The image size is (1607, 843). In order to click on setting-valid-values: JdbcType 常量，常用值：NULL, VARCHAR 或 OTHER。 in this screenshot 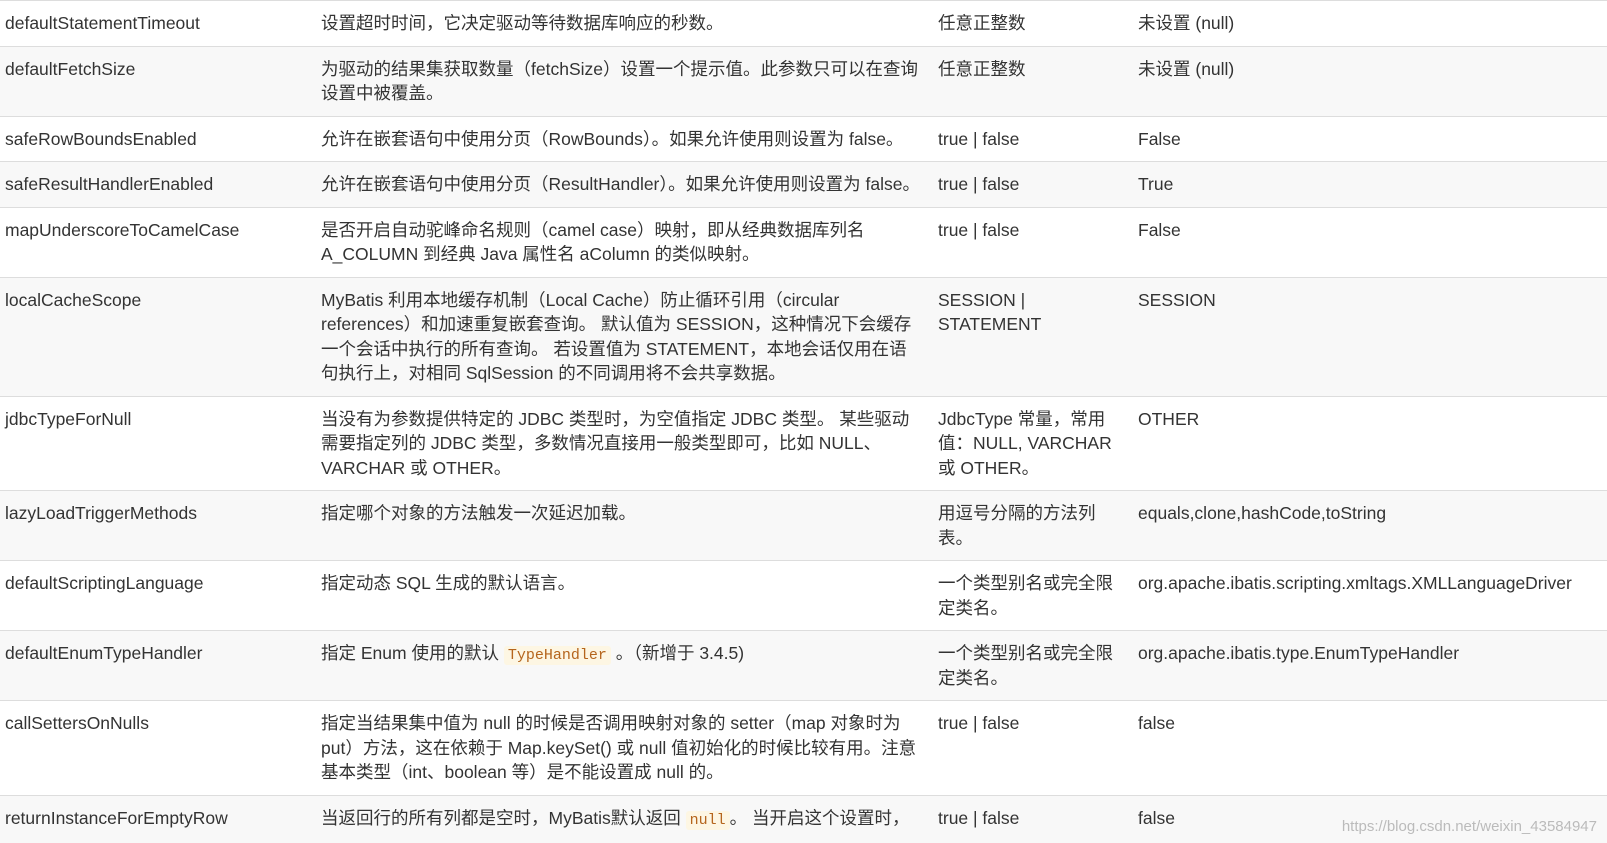, I will do `click(1025, 443)`.